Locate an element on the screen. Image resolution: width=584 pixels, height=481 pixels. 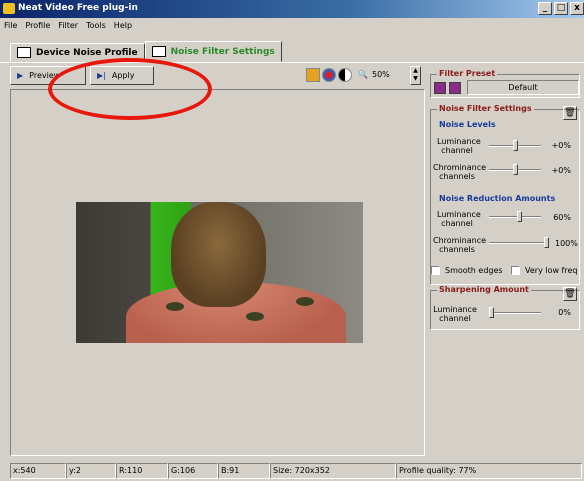
noise-level-chrominance-slider is located at coordinates (515, 169).